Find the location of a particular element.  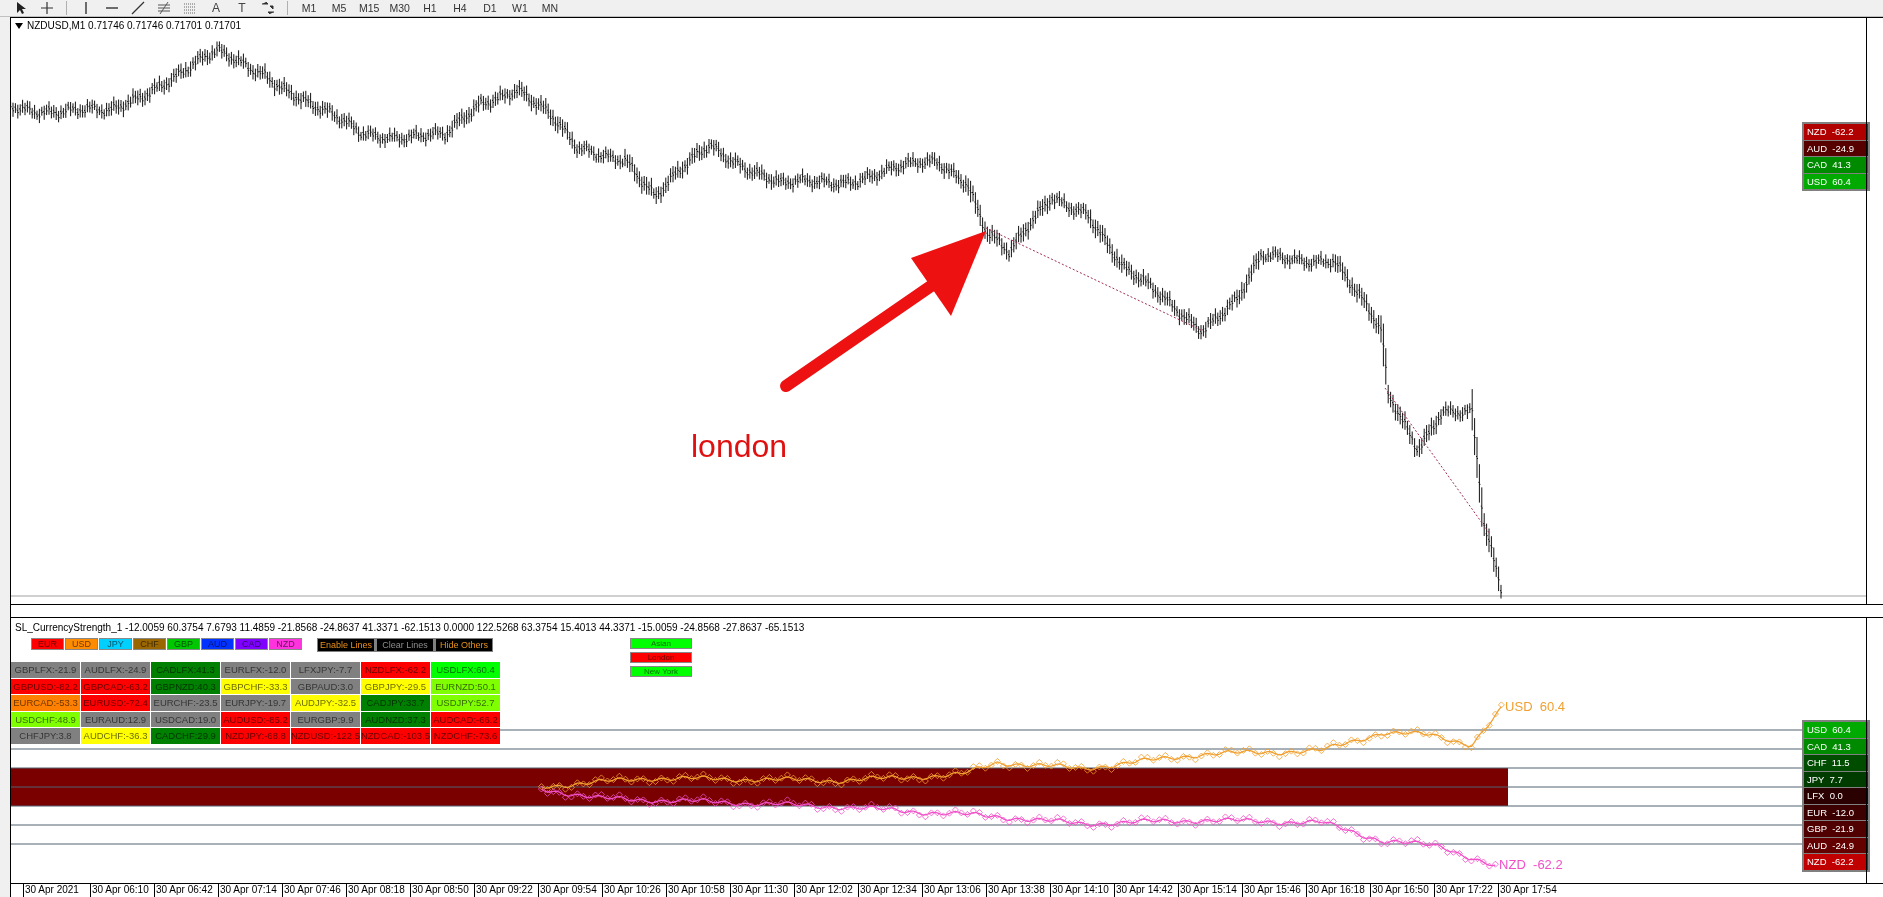

time-label: 30 Apr 16:50 is located at coordinates (1402, 890).